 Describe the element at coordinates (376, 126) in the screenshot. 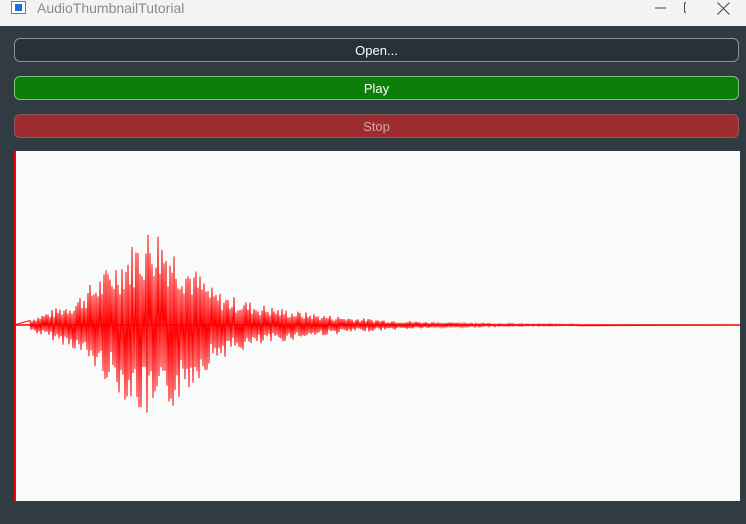

I see `stop-button: Stop` at that location.